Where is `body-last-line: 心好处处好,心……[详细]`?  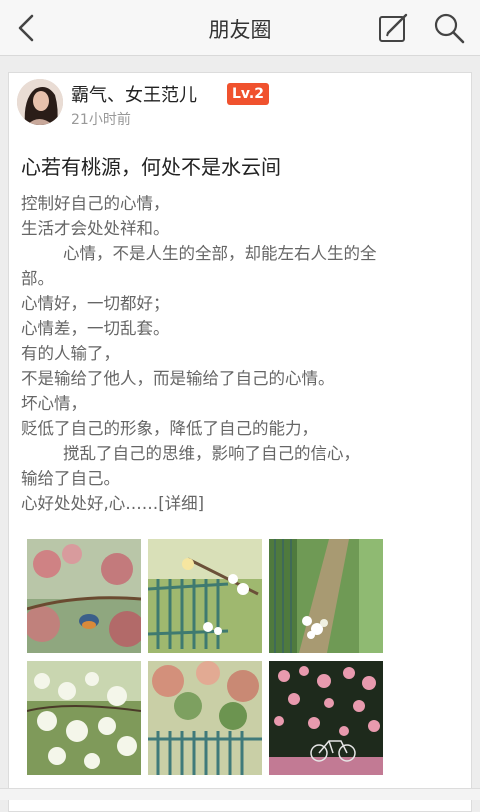 body-last-line: 心好处处好,心……[详细] is located at coordinates (240, 503).